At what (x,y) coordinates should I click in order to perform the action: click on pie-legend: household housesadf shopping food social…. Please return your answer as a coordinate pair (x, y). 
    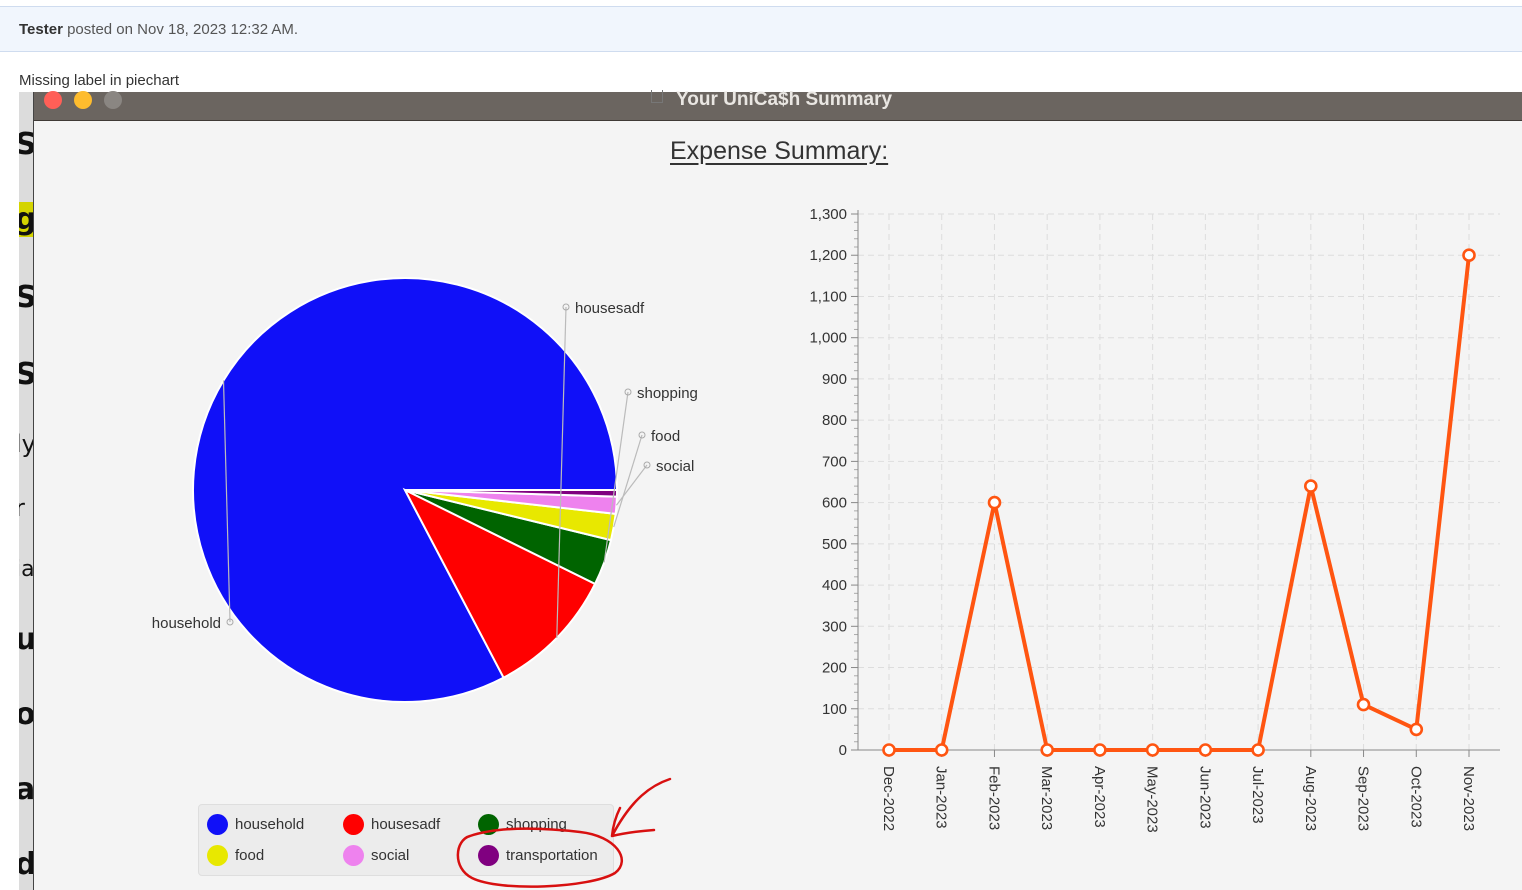
    Looking at the image, I should click on (406, 840).